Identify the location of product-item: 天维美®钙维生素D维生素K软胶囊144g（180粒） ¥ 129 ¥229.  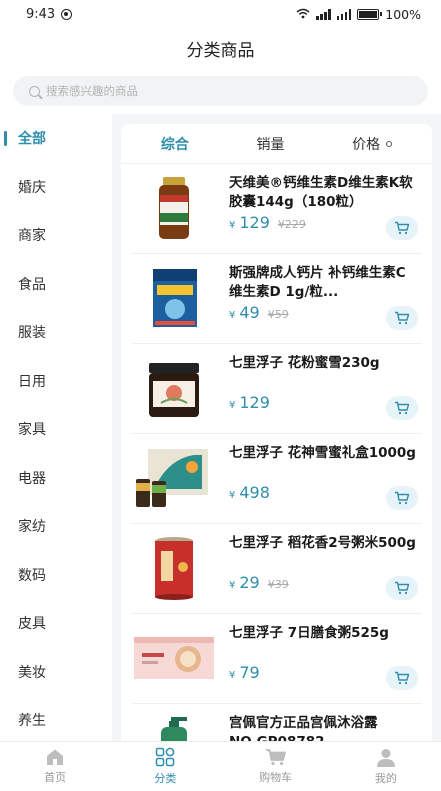
(276, 209).